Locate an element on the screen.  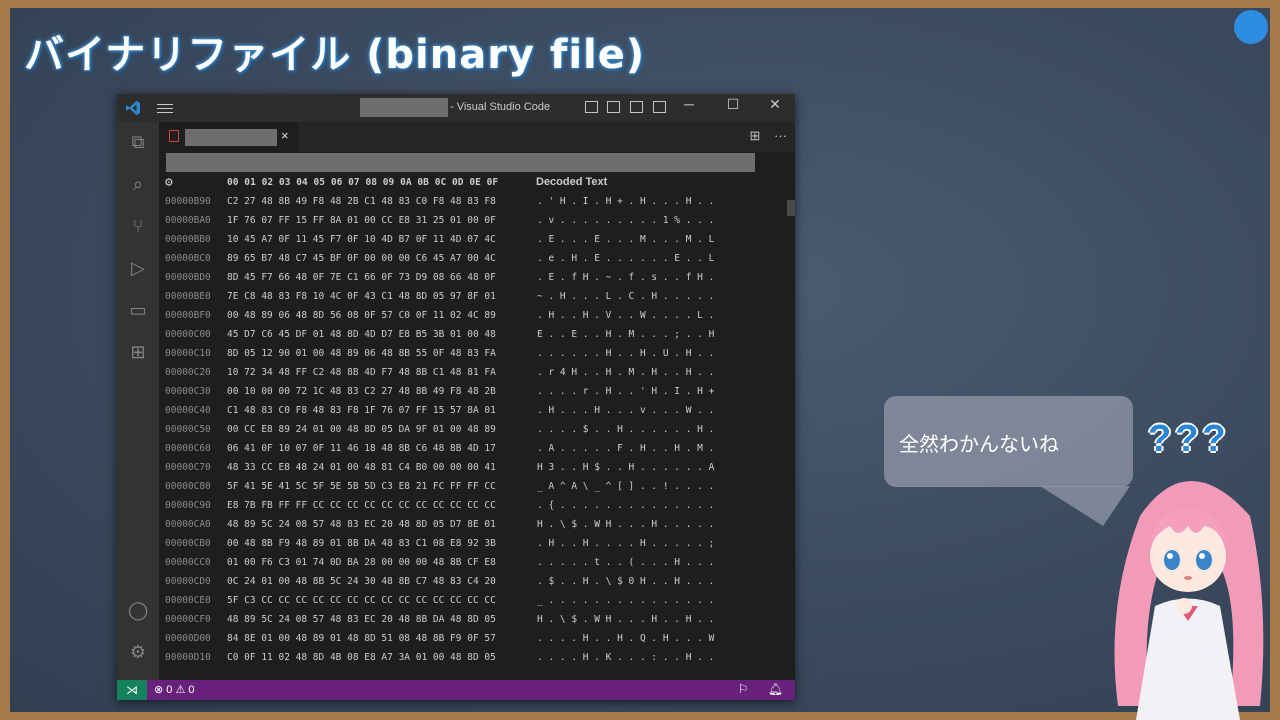
notifications-bell-icon: 🔔︎ is located at coordinates (775, 689).